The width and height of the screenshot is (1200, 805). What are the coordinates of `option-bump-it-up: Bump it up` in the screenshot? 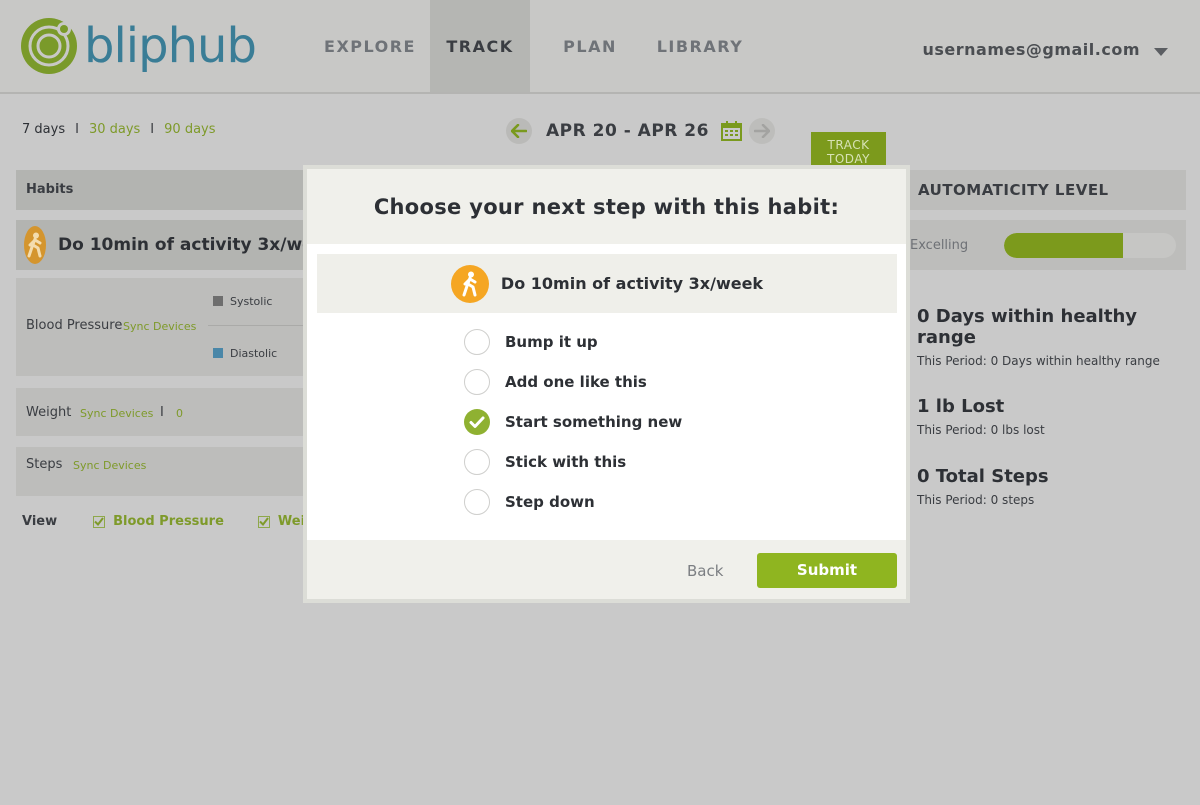 It's located at (573, 342).